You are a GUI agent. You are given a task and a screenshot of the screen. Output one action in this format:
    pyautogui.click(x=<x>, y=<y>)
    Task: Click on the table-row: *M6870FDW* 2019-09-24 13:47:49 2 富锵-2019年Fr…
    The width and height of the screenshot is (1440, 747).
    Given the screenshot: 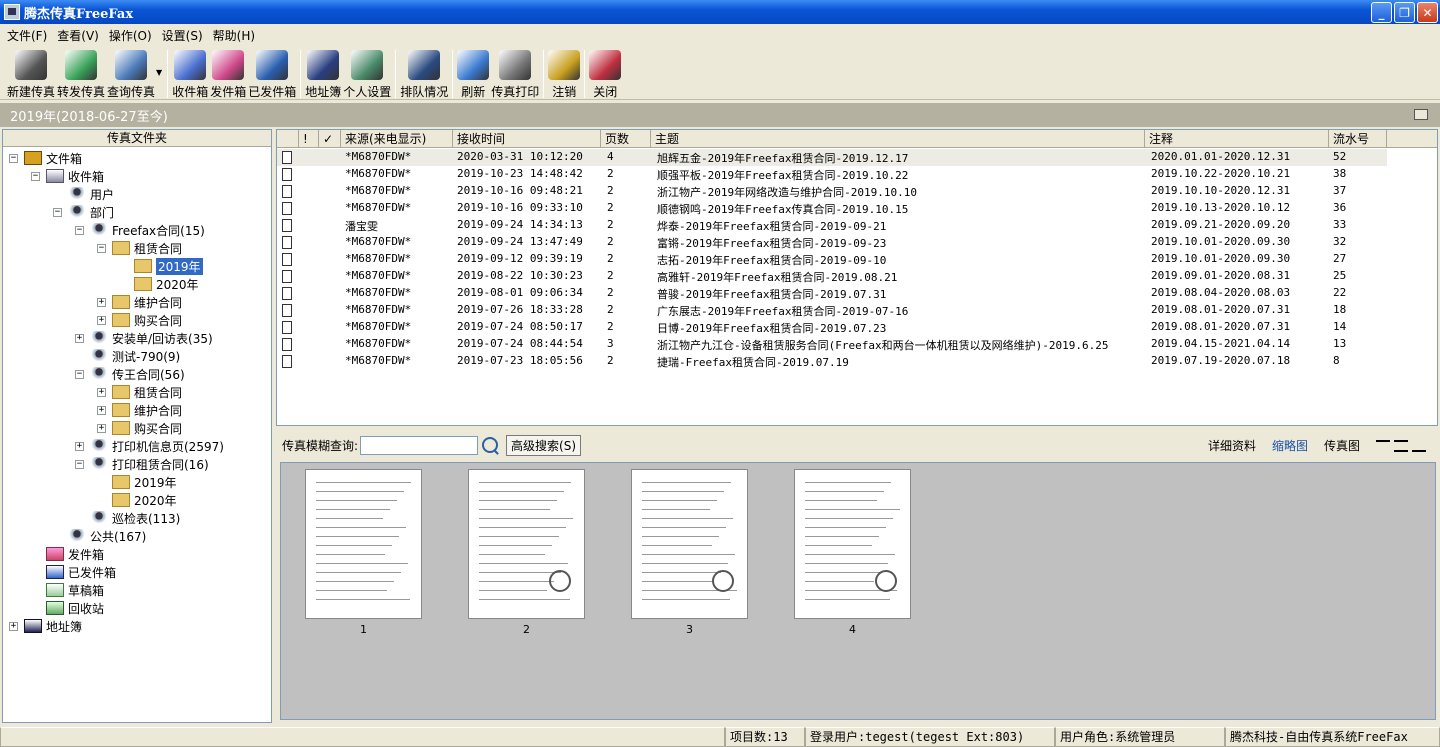 What is the action you would take?
    pyautogui.click(x=832, y=242)
    